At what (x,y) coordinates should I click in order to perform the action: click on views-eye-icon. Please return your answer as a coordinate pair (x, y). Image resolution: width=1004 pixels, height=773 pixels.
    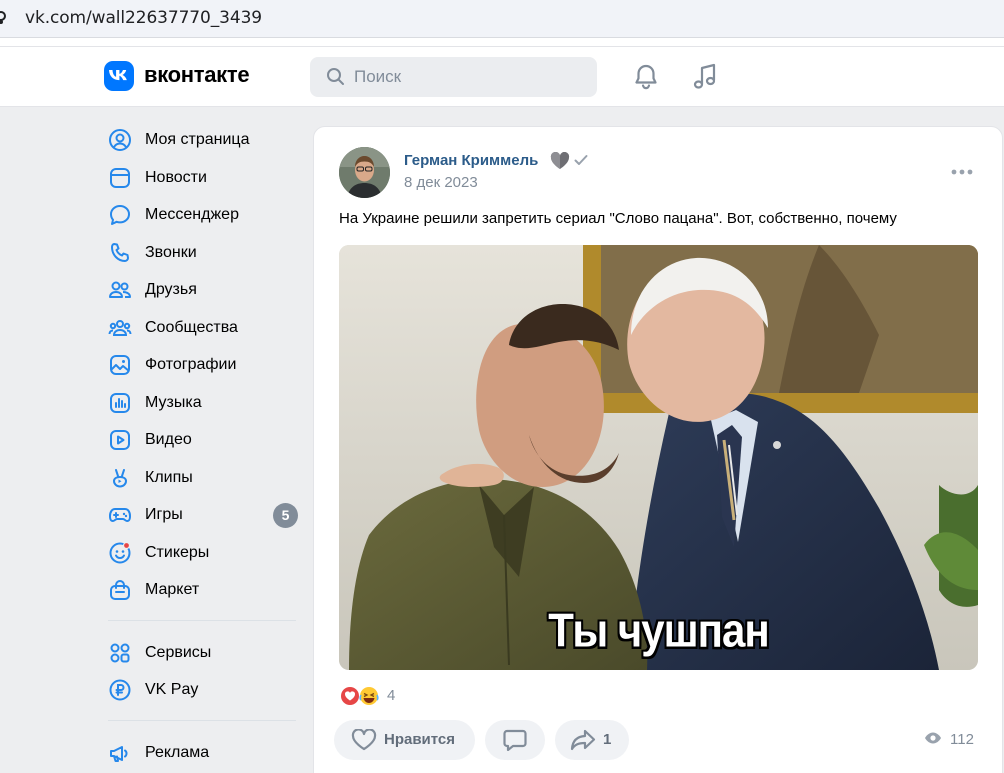
    Looking at the image, I should click on (933, 738).